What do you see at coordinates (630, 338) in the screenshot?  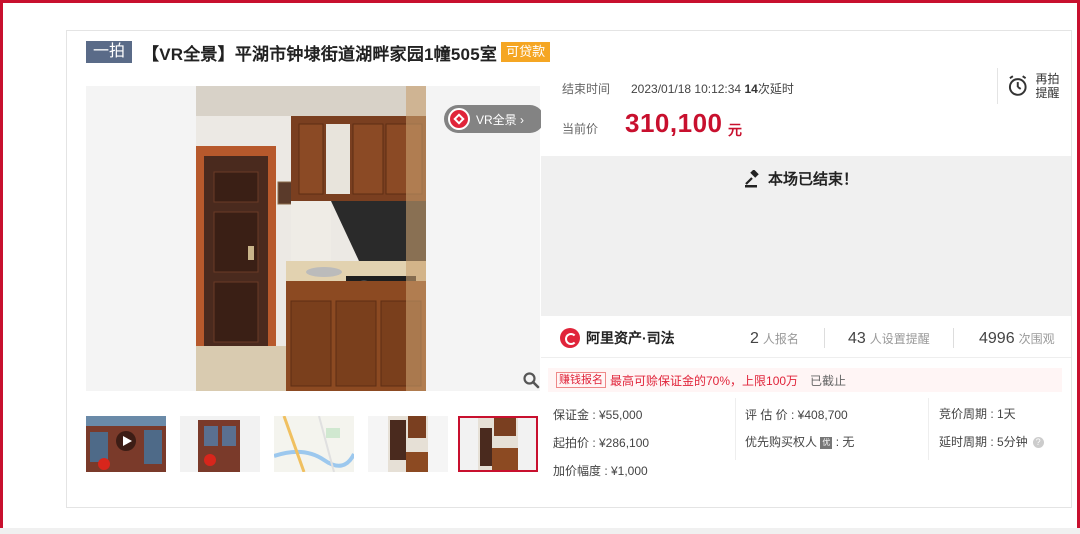 I see `brand-name: 阿里资产·司法` at bounding box center [630, 338].